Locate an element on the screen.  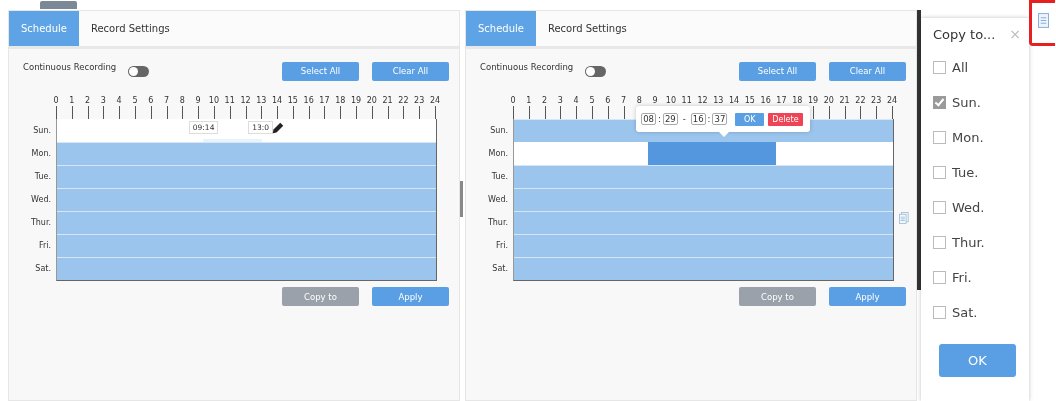
checkbox-label: Wed. is located at coordinates (968, 207).